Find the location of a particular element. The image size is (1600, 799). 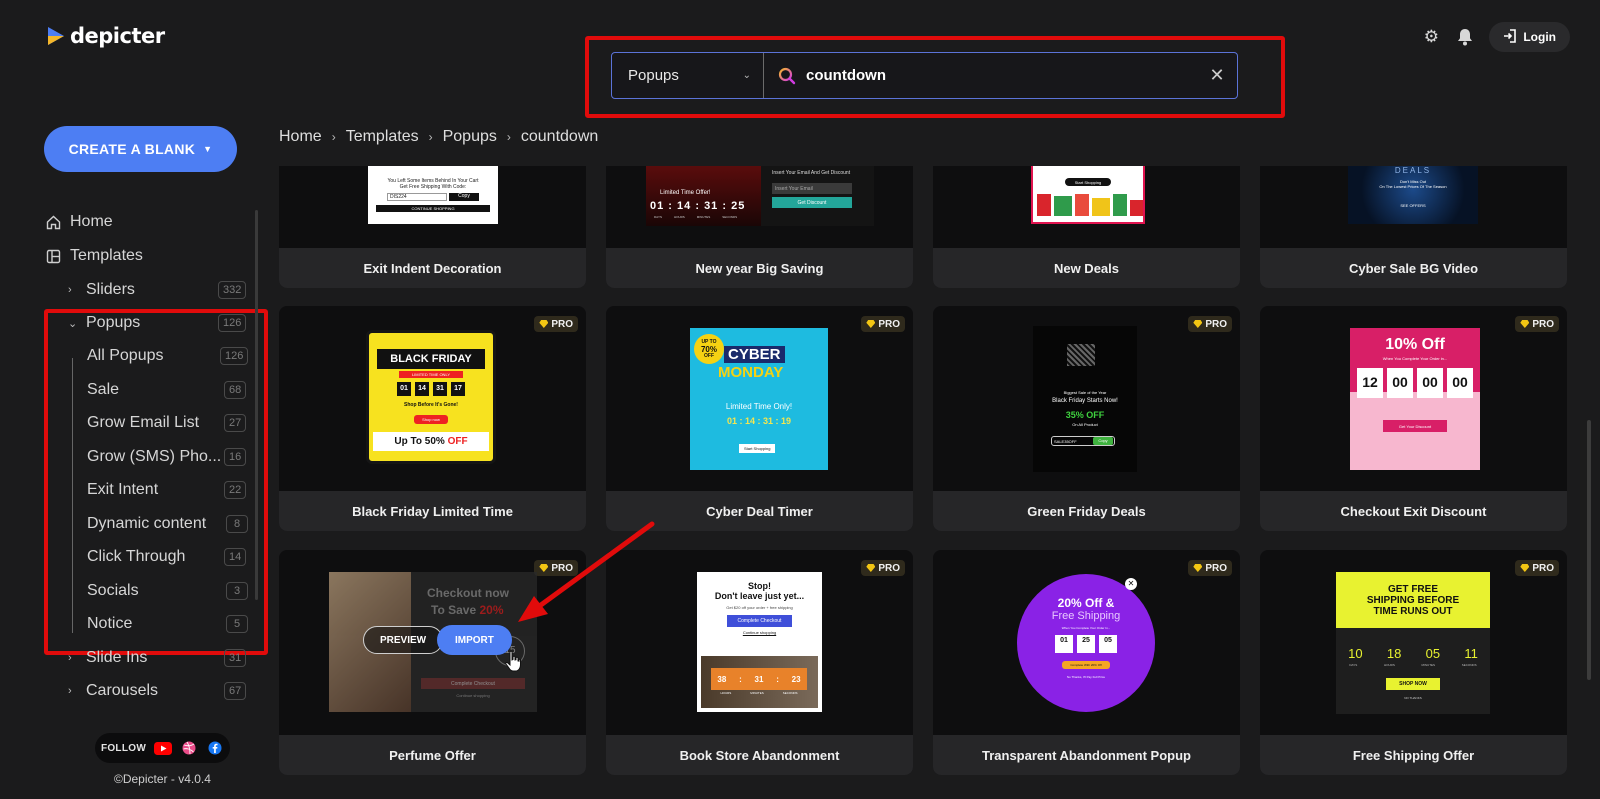

card-title: Transparent Abandonment Popup is located at coordinates (1086, 755).